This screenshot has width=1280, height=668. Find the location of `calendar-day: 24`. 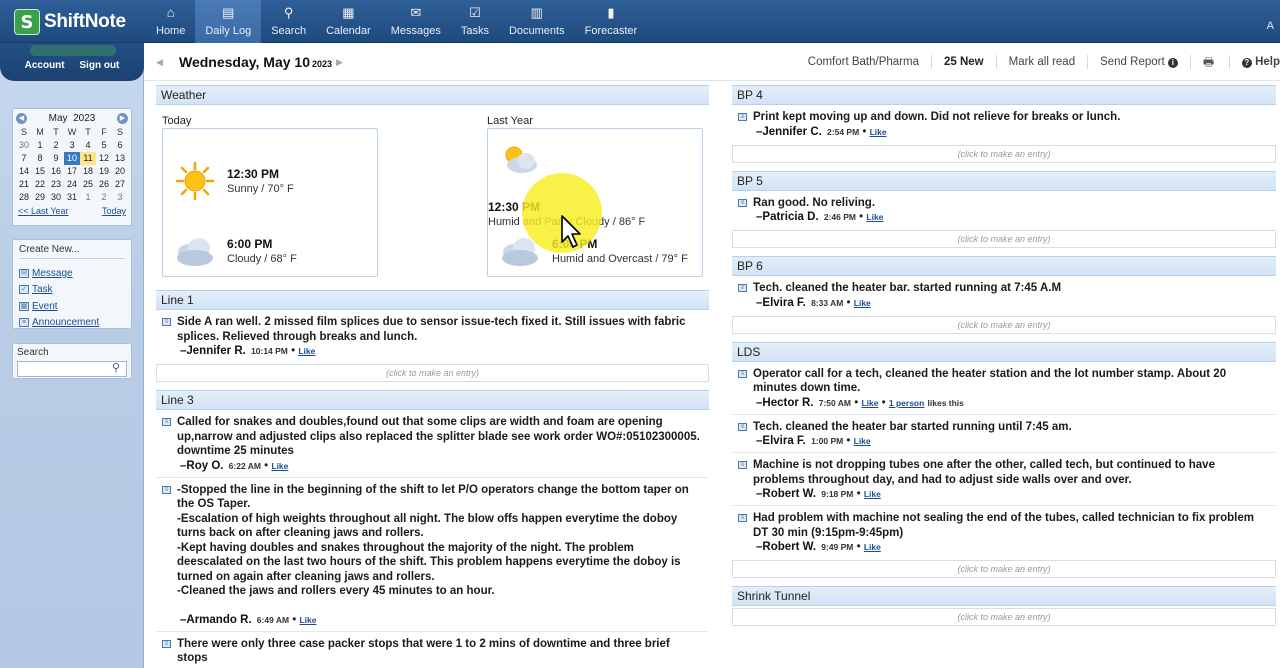

calendar-day: 24 is located at coordinates (72, 184).